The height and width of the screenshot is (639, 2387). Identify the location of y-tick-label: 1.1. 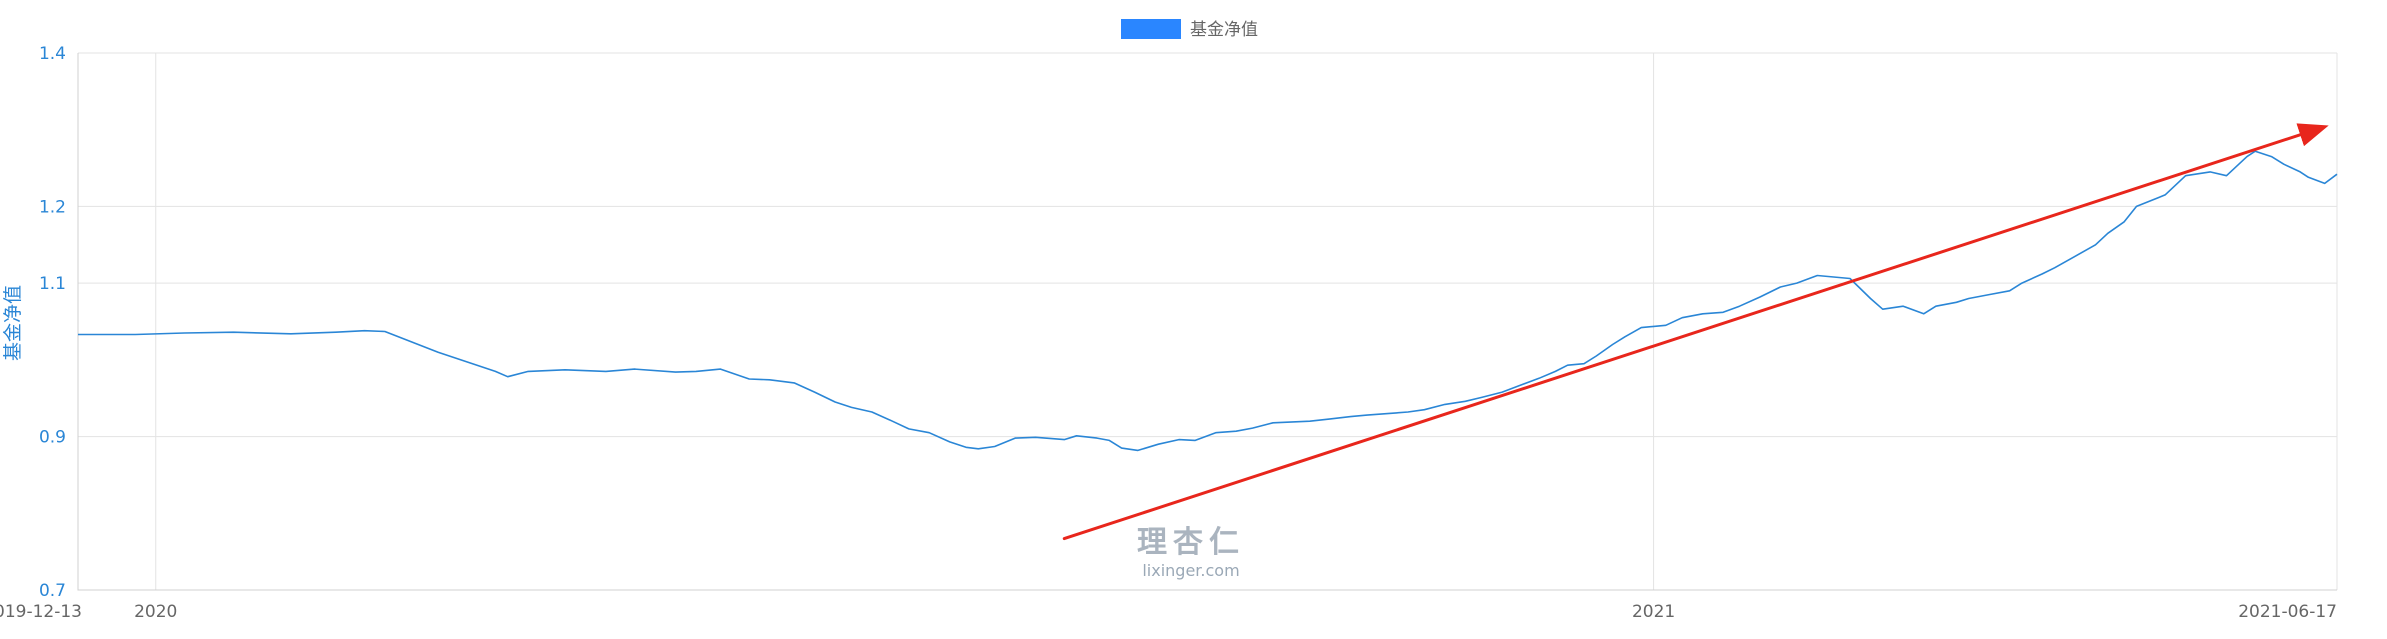
(52, 284).